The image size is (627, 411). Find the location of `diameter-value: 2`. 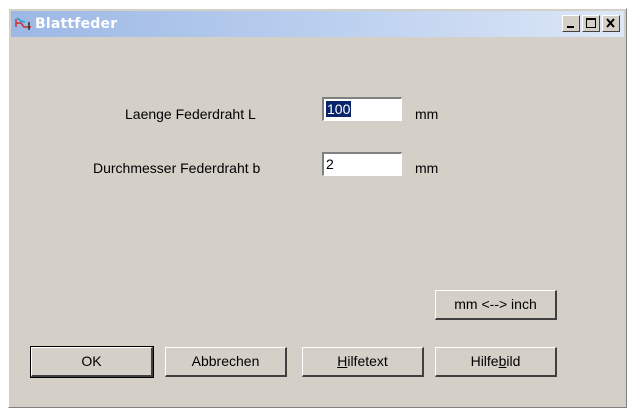

diameter-value: 2 is located at coordinates (330, 164).